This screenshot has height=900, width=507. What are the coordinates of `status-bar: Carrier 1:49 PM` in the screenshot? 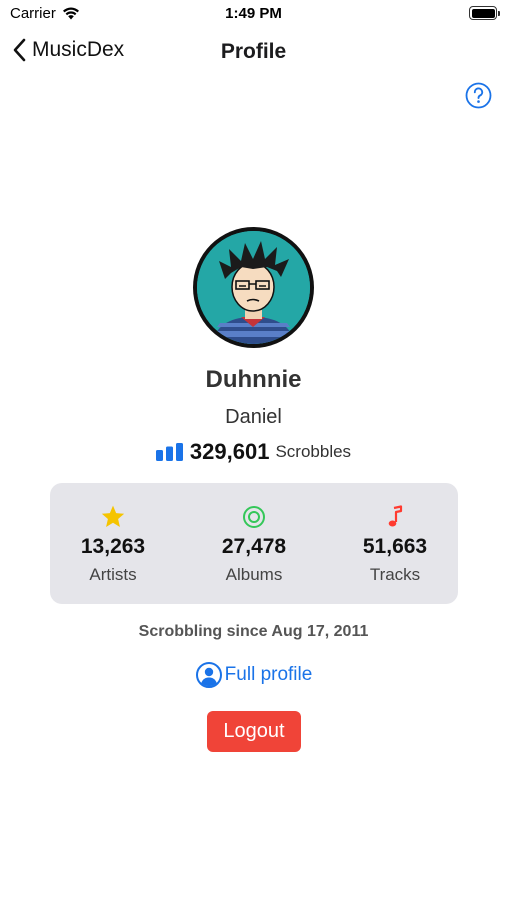 It's located at (253, 15).